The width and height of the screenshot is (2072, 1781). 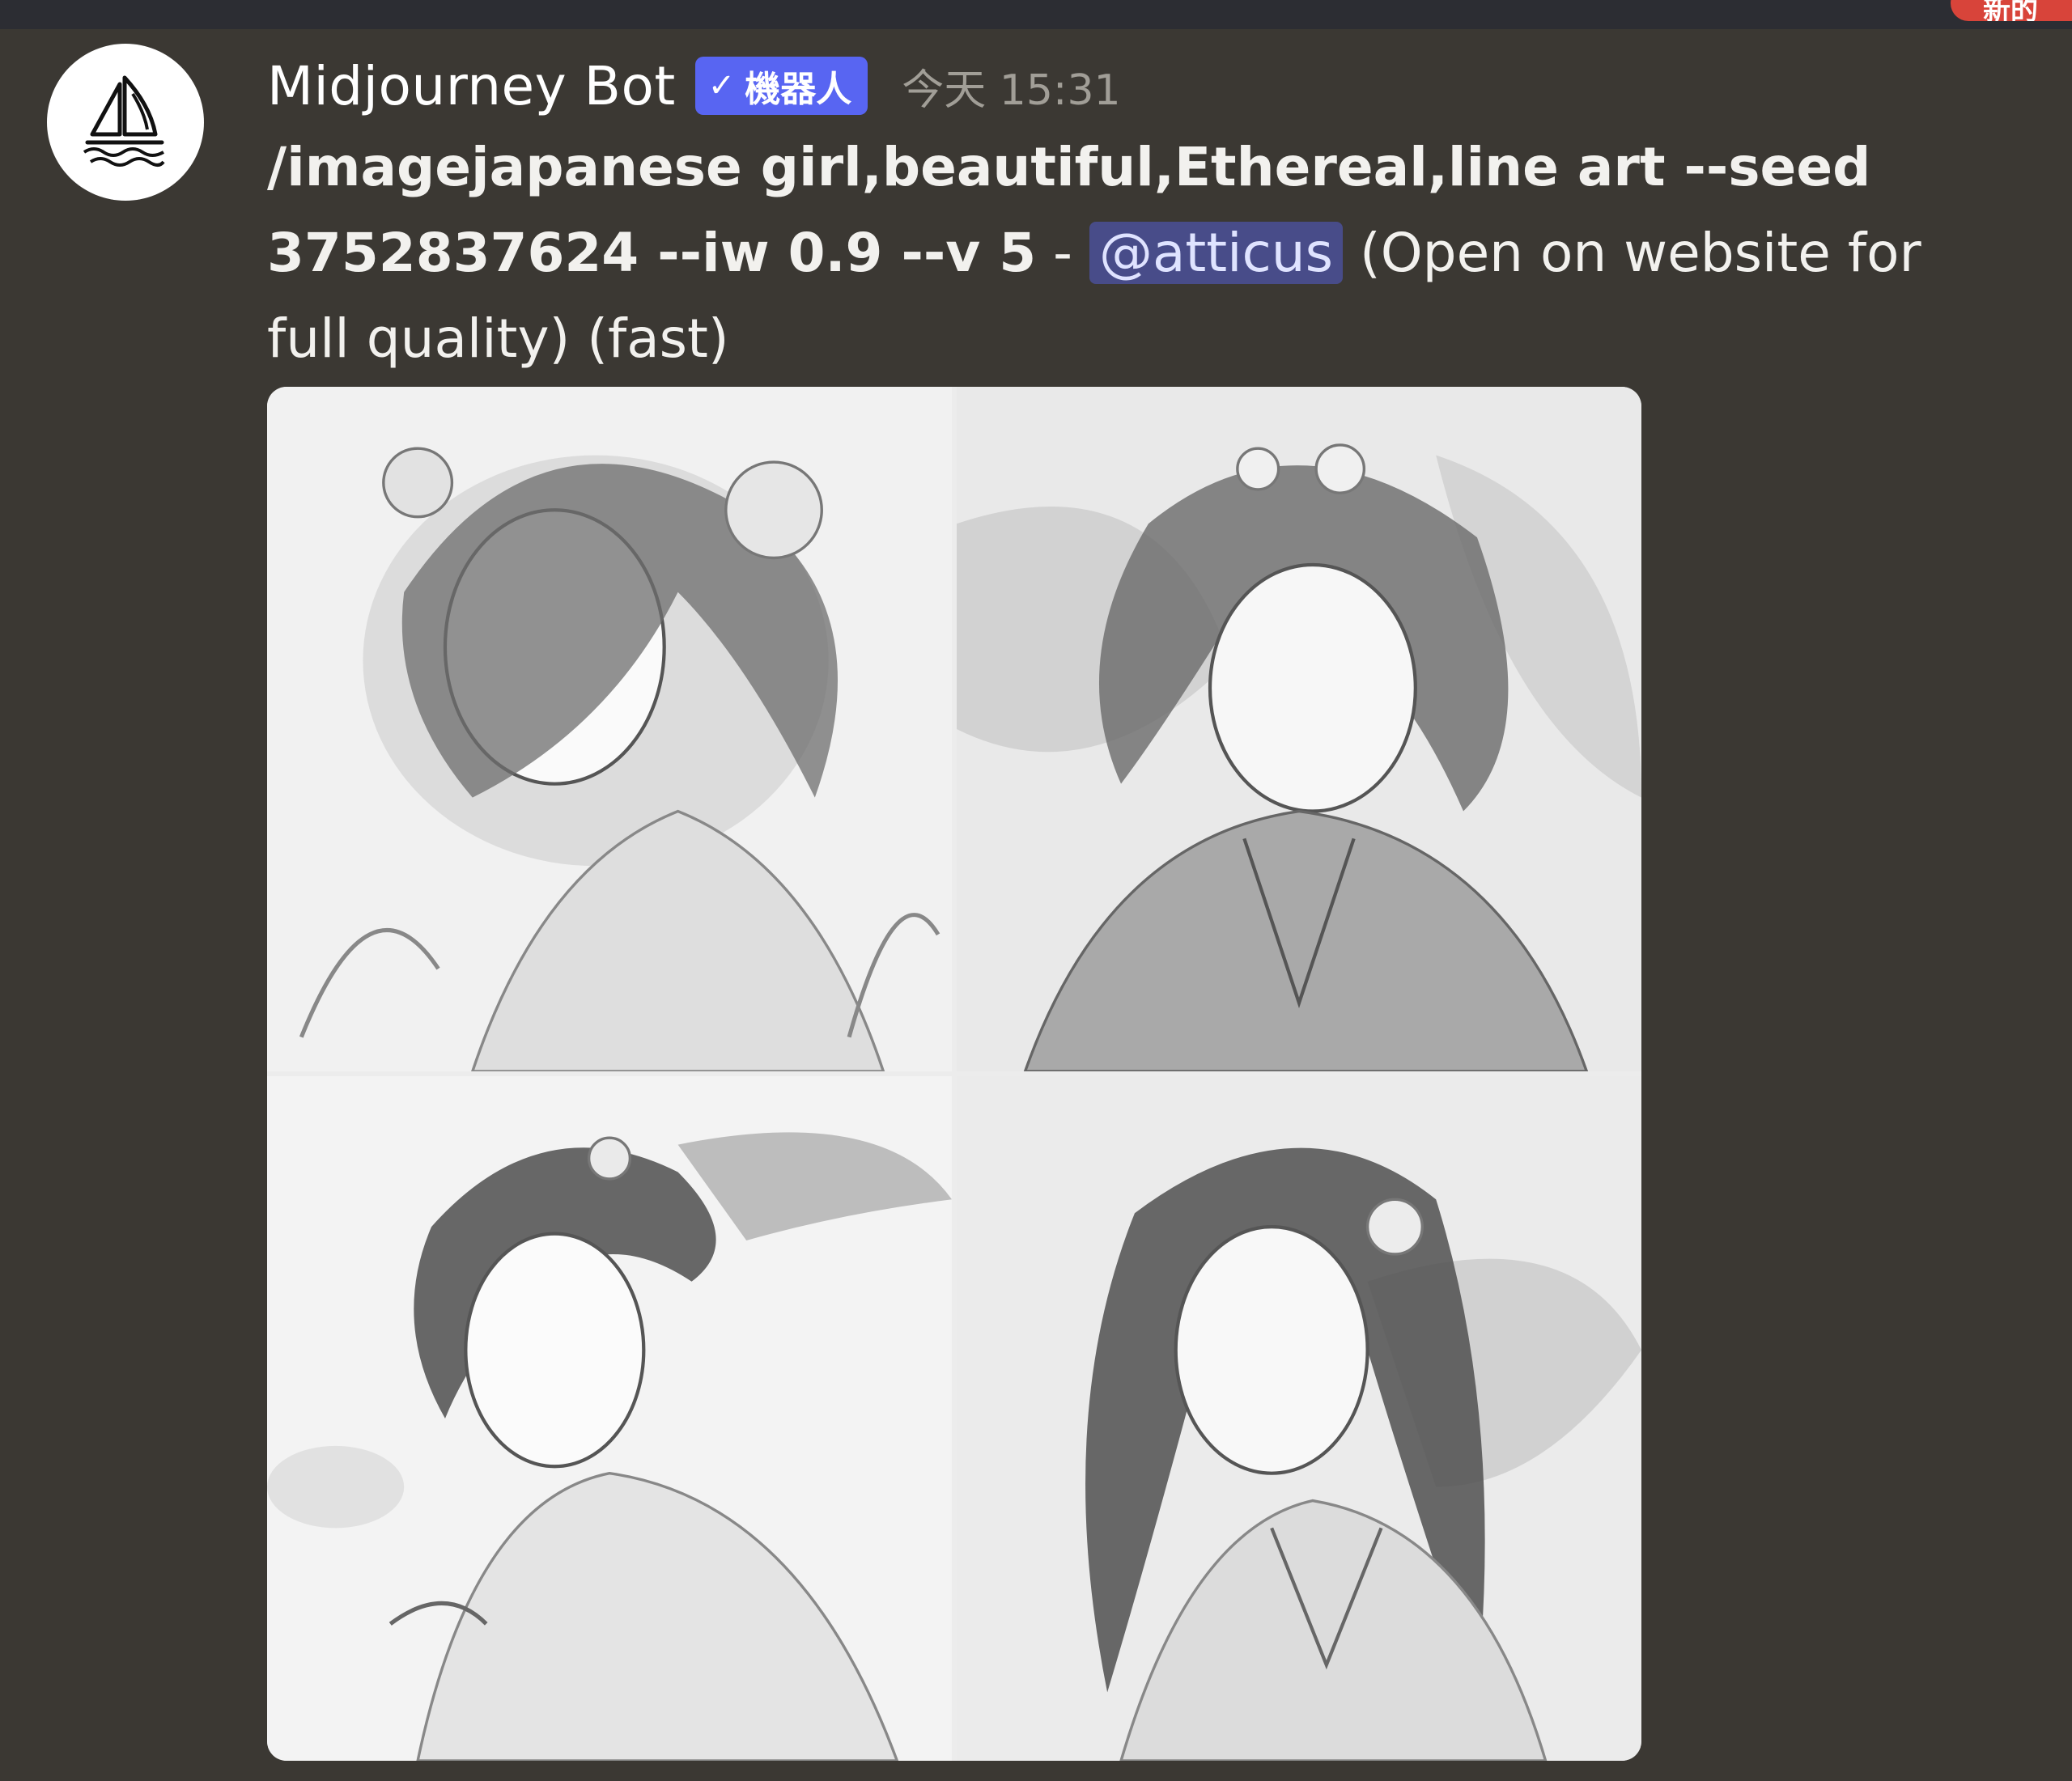 I want to click on sailboat-icon, so click(x=124, y=121).